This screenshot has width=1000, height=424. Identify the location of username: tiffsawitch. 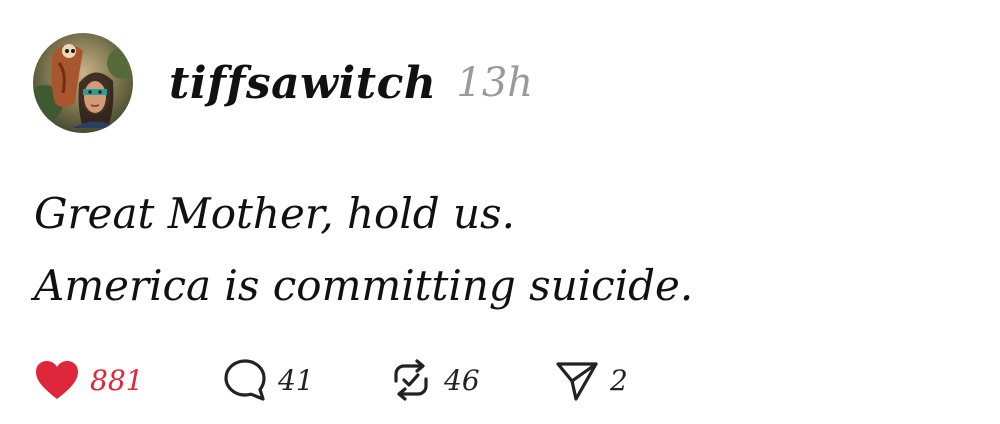
(302, 83).